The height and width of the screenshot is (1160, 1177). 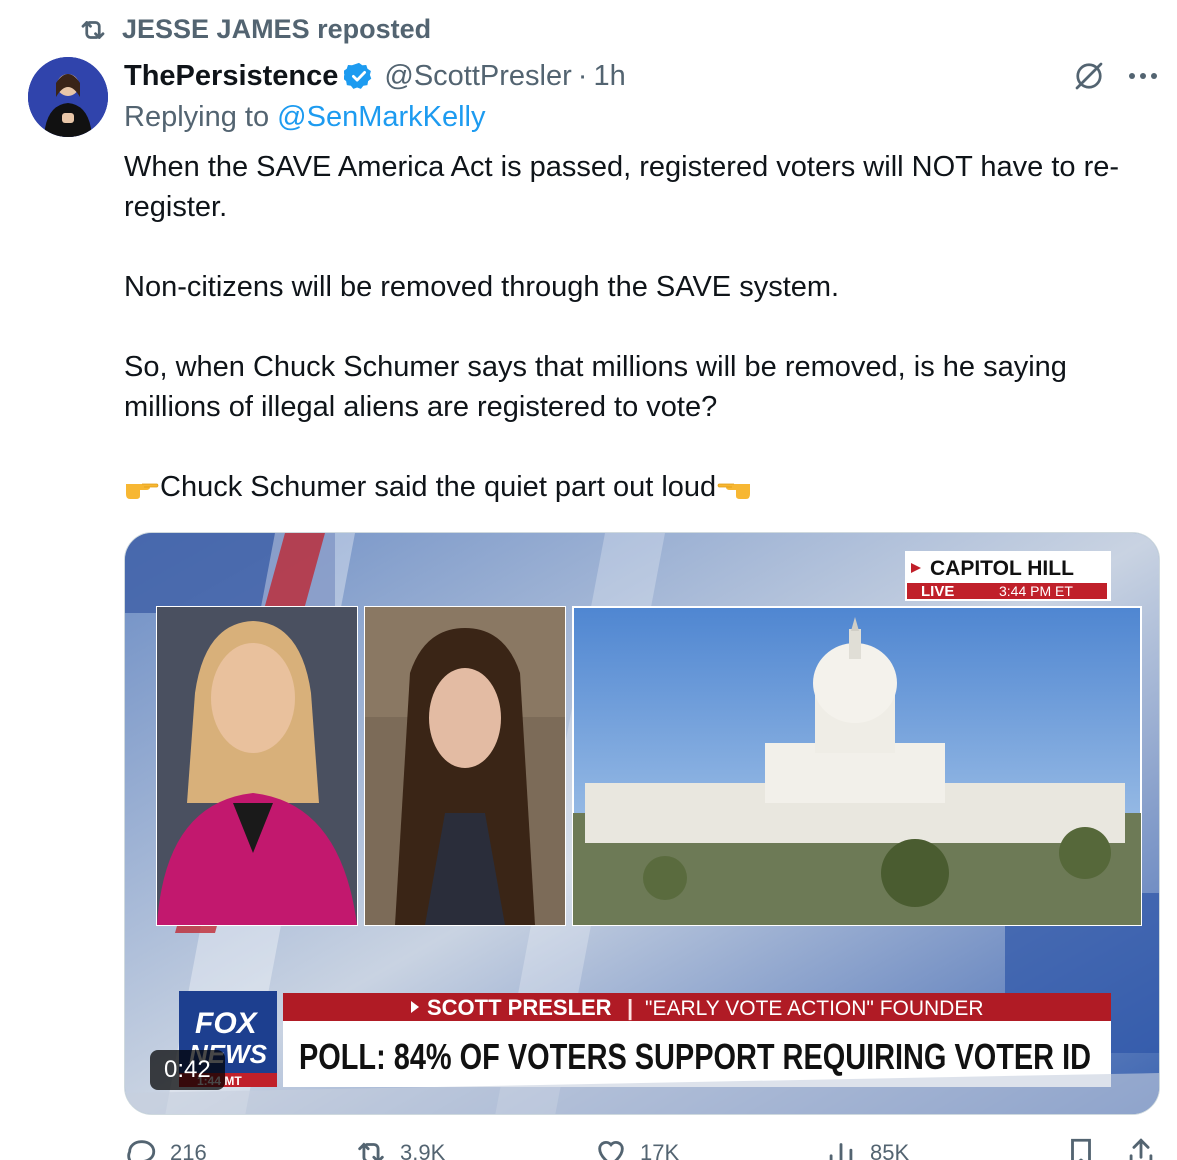 What do you see at coordinates (465, 766) in the screenshot?
I see `guest-video-panel` at bounding box center [465, 766].